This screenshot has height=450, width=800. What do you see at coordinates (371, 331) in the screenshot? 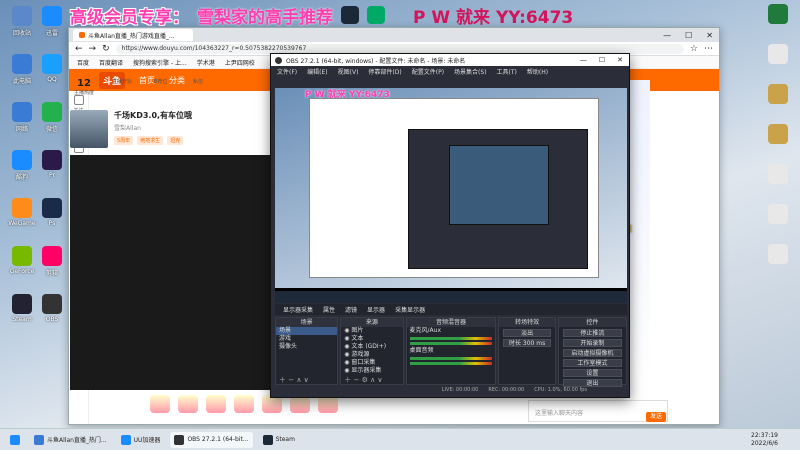
I see `source-item: ◉ 图片` at bounding box center [371, 331].